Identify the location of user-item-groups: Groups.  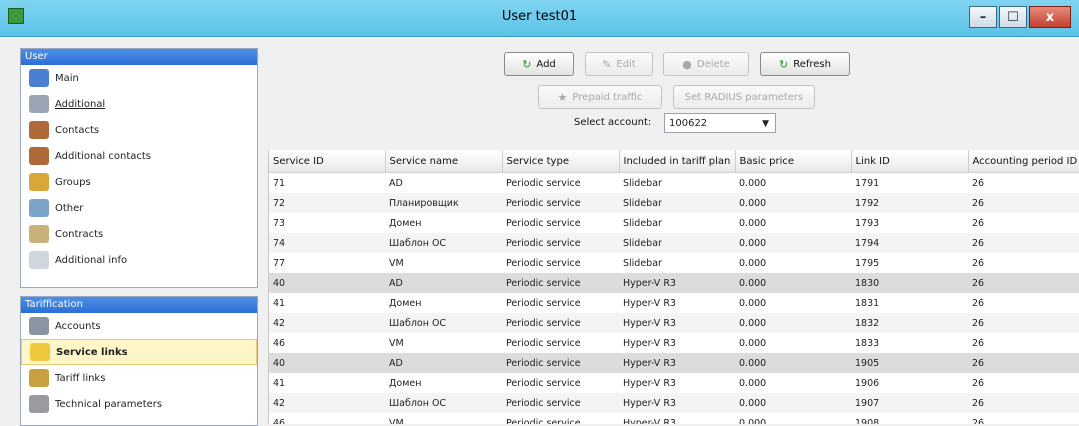
(139, 182).